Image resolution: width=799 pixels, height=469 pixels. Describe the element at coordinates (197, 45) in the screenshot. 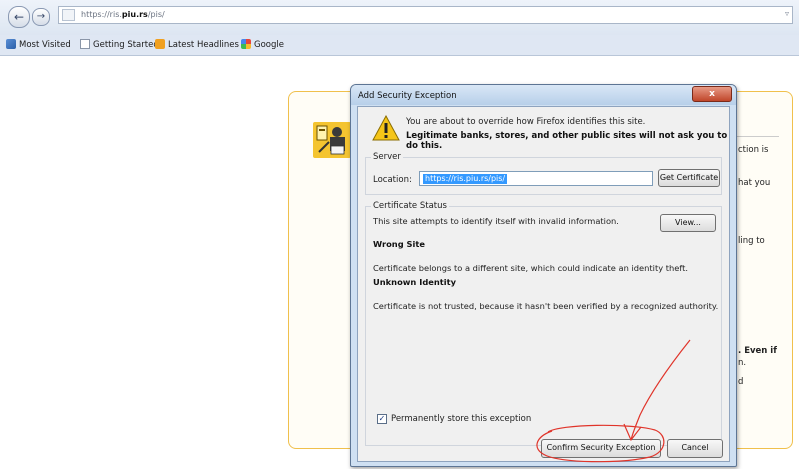

I see `bookmark-latest-headlines: Latest Headlines` at that location.